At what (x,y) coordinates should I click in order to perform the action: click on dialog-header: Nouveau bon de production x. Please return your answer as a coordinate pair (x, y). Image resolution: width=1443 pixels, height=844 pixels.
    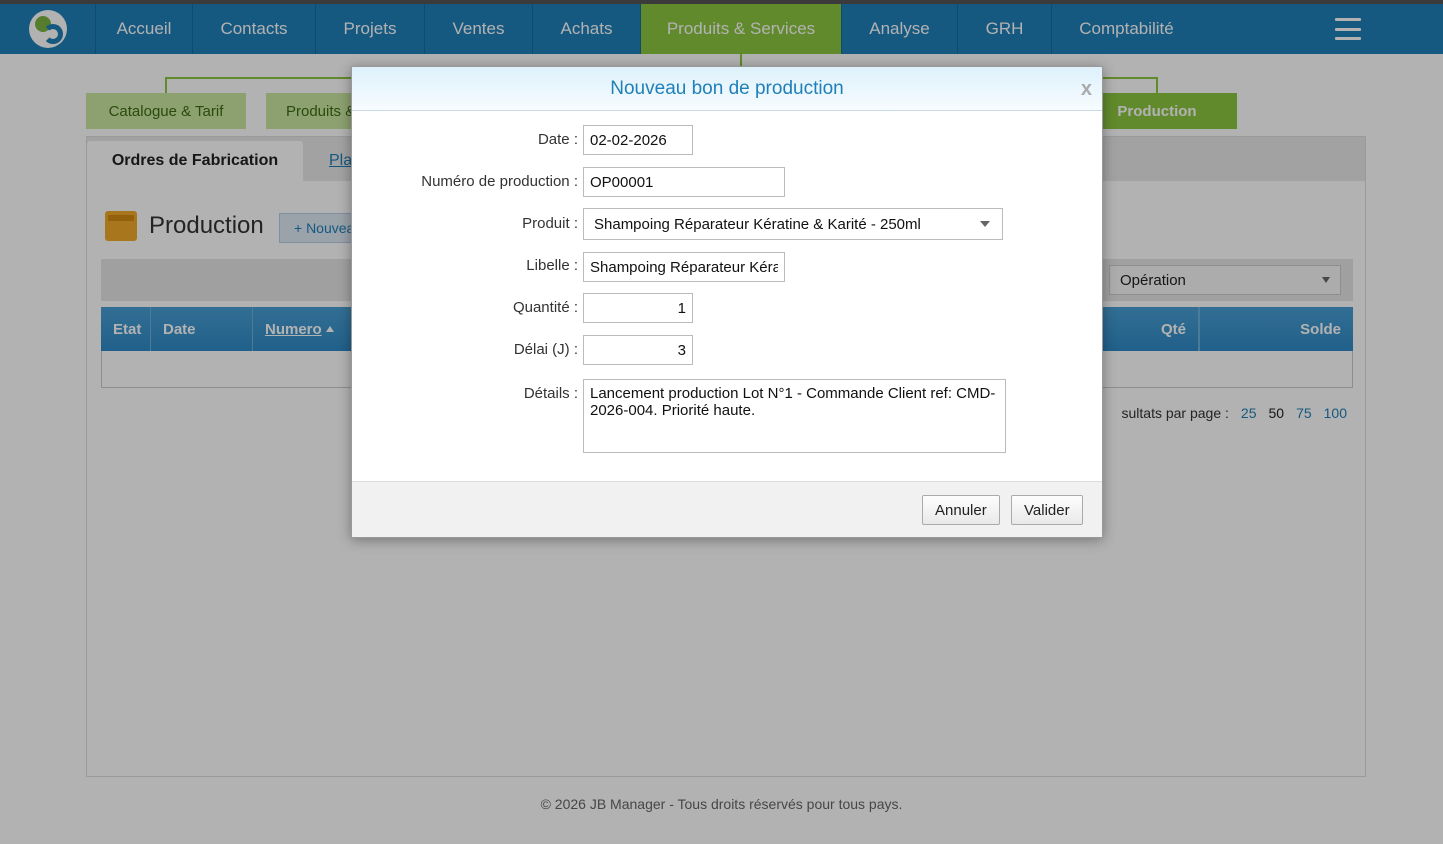
    Looking at the image, I should click on (727, 89).